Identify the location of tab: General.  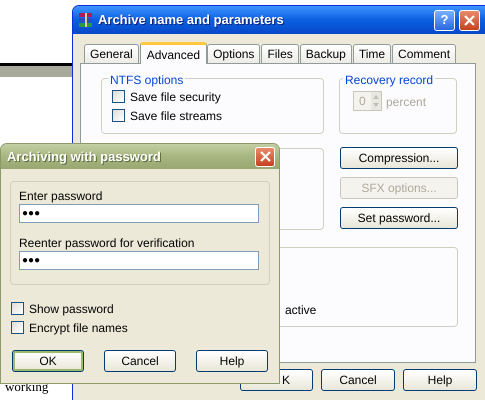
(111, 53).